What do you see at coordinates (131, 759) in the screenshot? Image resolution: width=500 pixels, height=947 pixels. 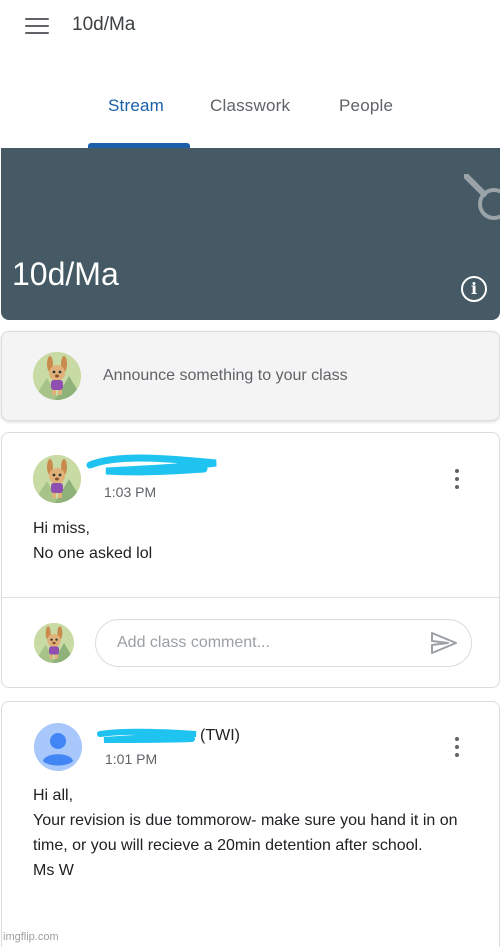 I see `post-time: 1:01 PM` at bounding box center [131, 759].